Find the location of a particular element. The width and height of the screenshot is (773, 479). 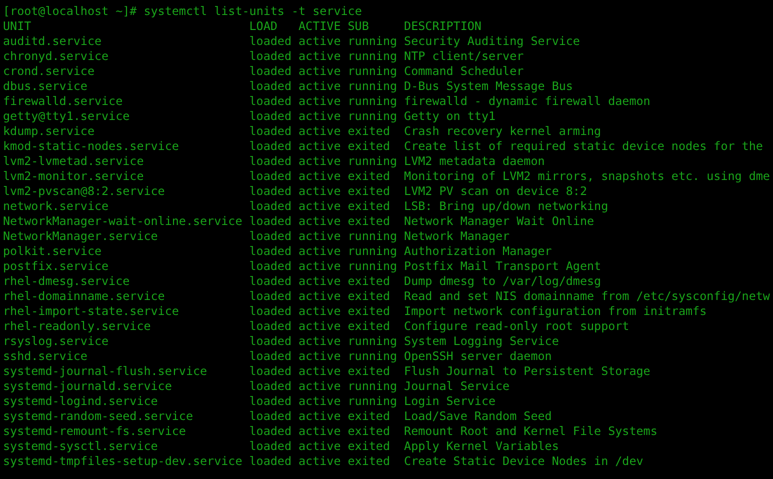

unit-description: Postfix Mail Transport Agent is located at coordinates (503, 266).